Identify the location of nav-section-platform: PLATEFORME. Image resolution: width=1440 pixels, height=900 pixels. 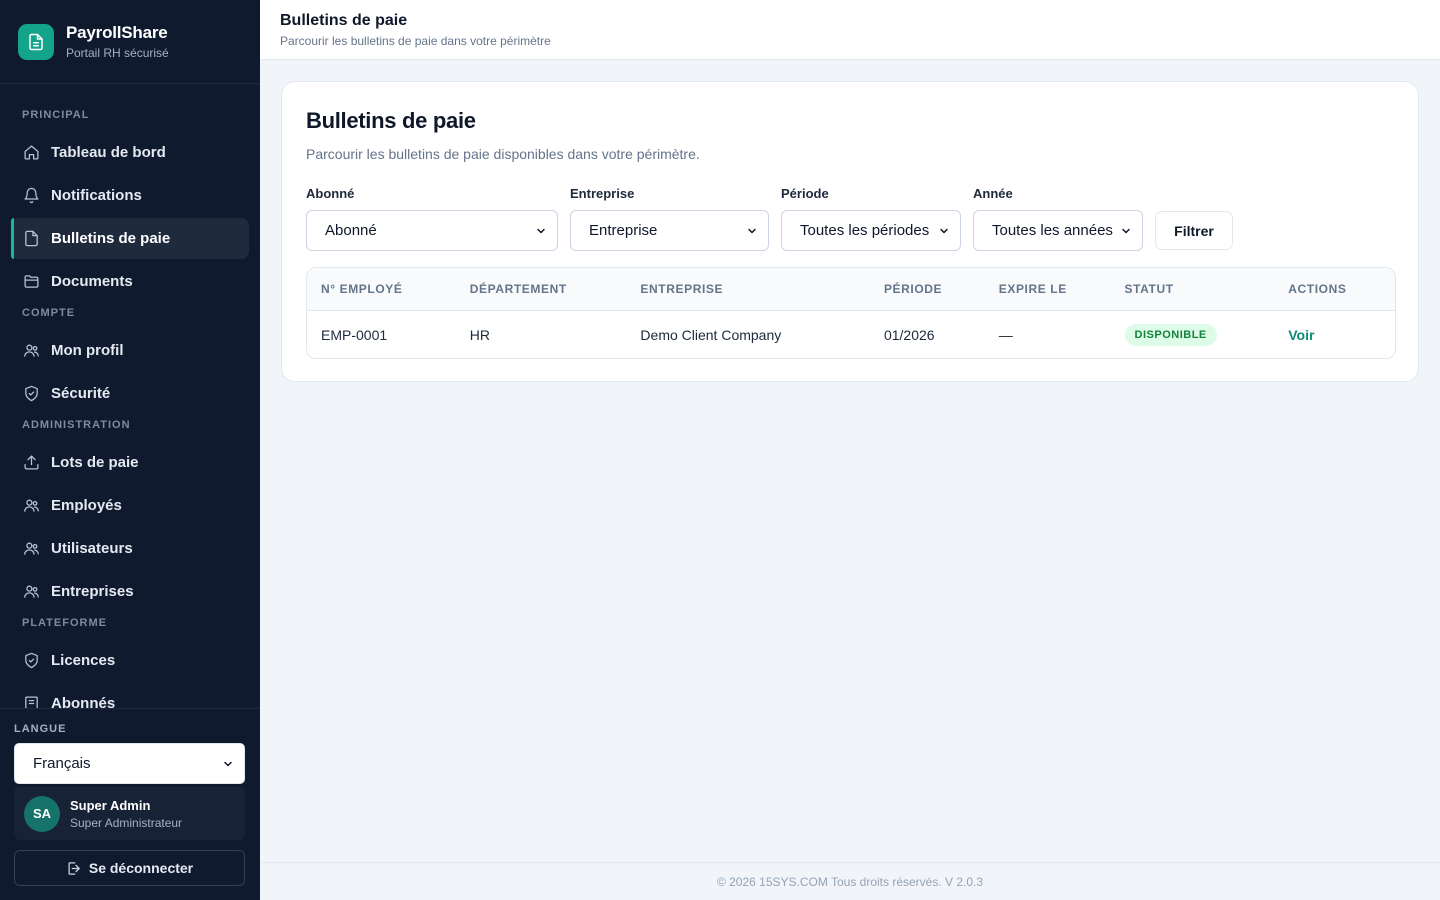
(64, 623).